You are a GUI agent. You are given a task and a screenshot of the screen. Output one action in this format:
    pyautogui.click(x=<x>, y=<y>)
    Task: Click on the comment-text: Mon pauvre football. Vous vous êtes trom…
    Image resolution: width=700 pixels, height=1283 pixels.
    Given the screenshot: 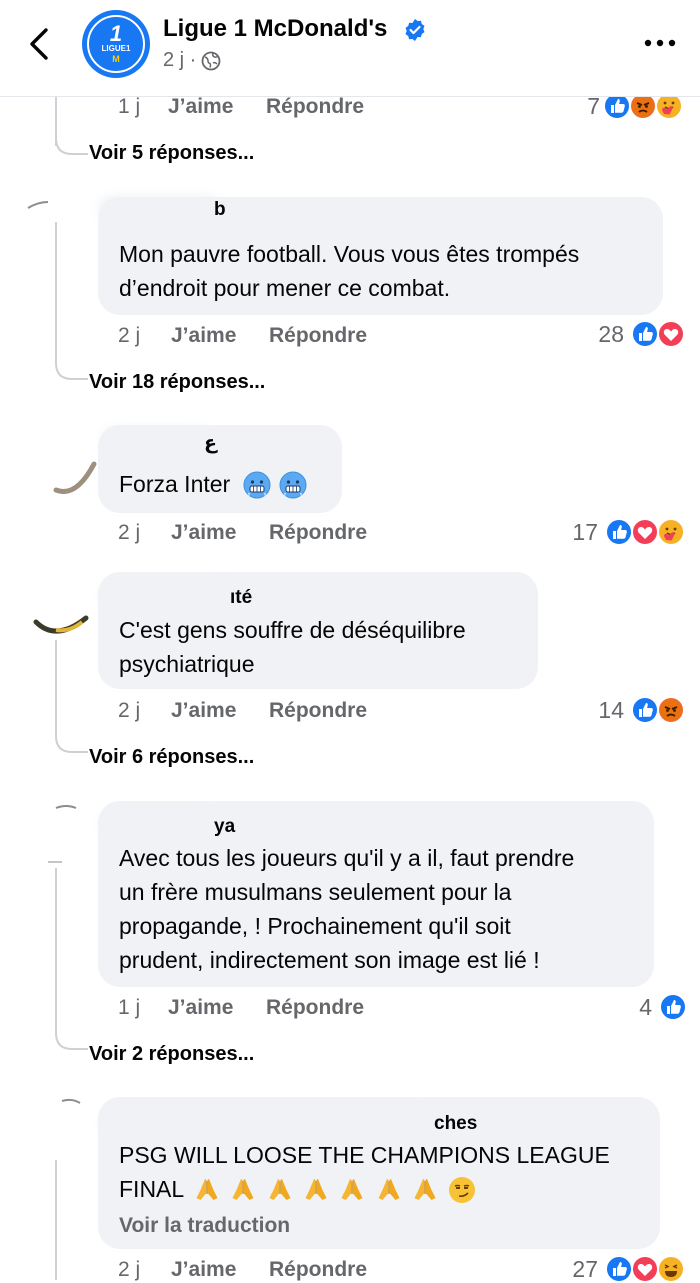 What is the action you would take?
    pyautogui.click(x=349, y=271)
    